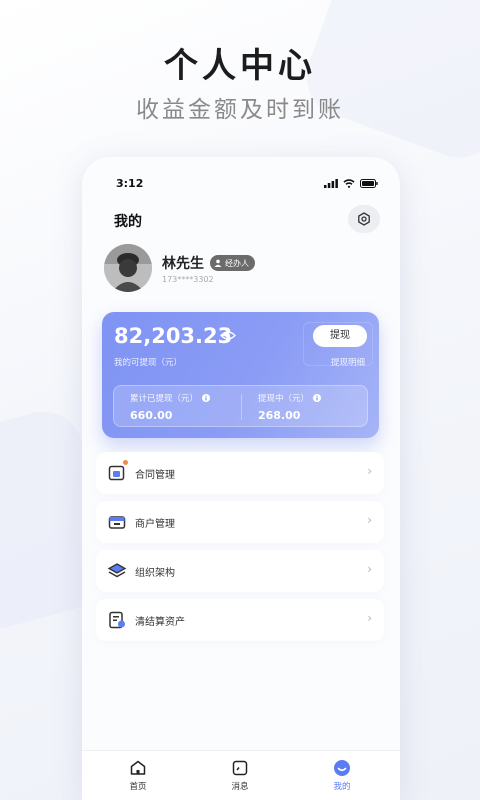  I want to click on stat-value: 660.00, so click(151, 415).